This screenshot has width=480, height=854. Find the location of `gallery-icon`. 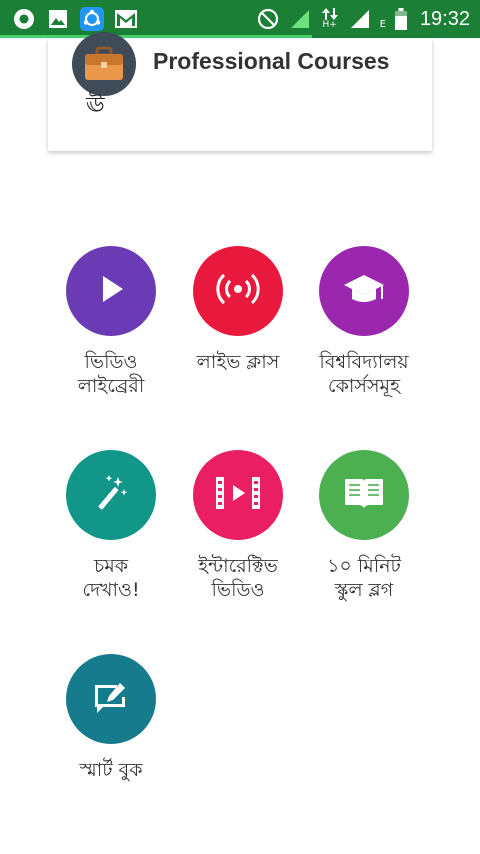

gallery-icon is located at coordinates (58, 19).